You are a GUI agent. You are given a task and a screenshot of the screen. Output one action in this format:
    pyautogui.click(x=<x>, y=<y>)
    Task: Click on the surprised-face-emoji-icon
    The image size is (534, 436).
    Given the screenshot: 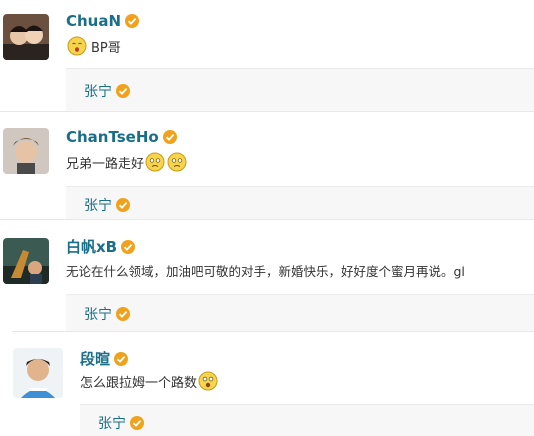 What is the action you would take?
    pyautogui.click(x=208, y=381)
    